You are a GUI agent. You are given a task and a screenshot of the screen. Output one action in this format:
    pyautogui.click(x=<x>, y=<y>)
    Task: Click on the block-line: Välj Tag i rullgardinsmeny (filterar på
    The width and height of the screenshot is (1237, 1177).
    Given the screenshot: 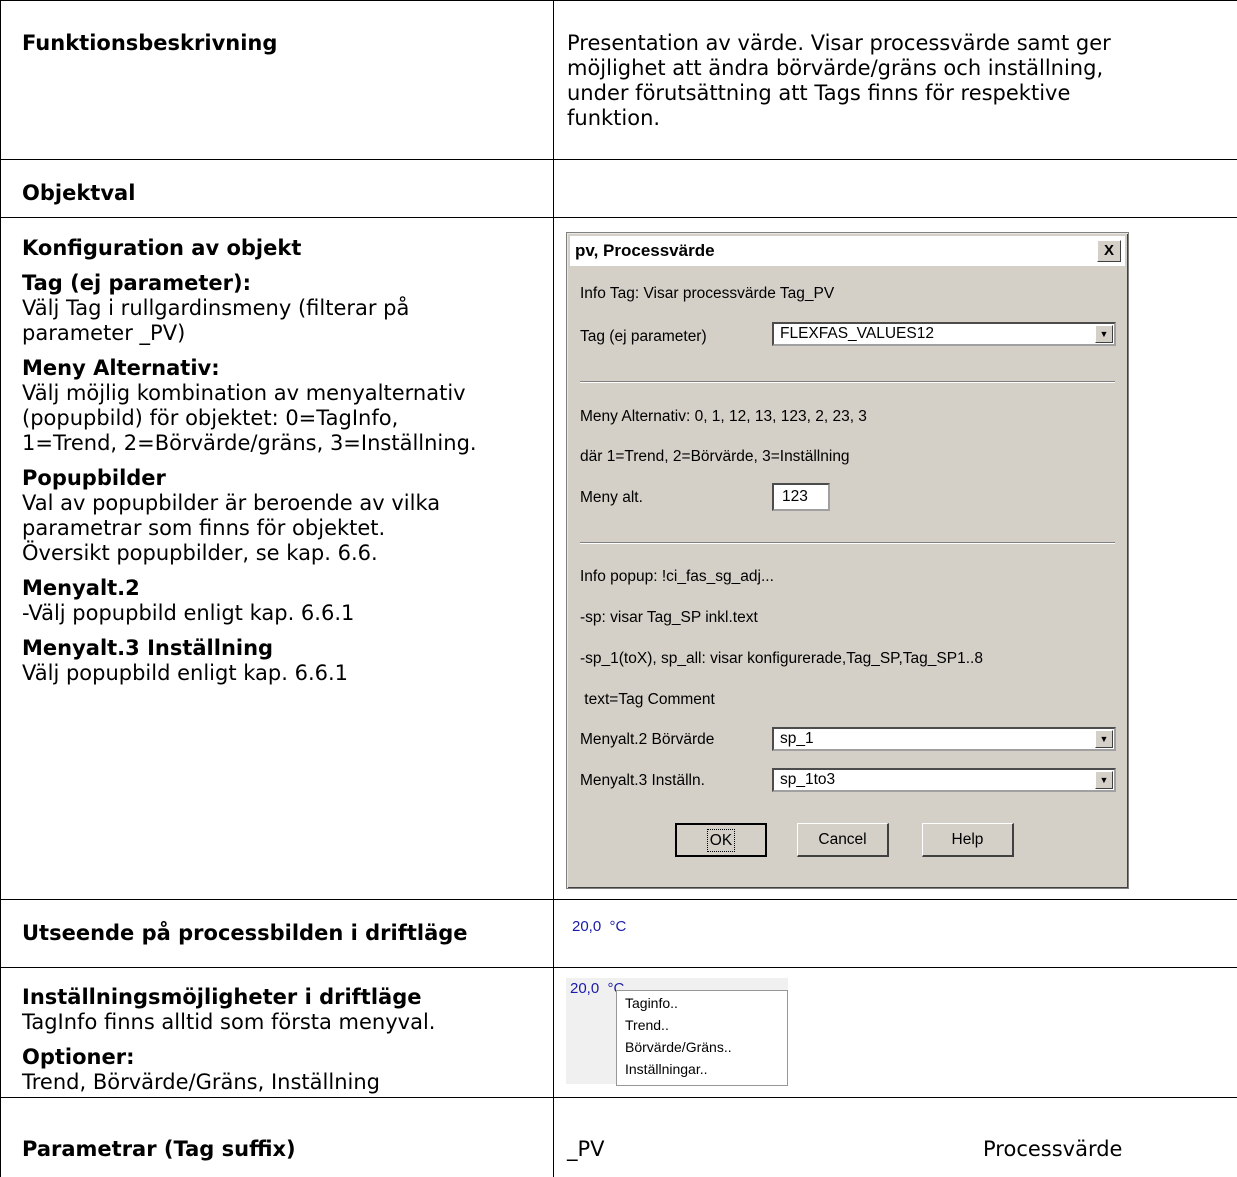 What is the action you would take?
    pyautogui.click(x=216, y=308)
    